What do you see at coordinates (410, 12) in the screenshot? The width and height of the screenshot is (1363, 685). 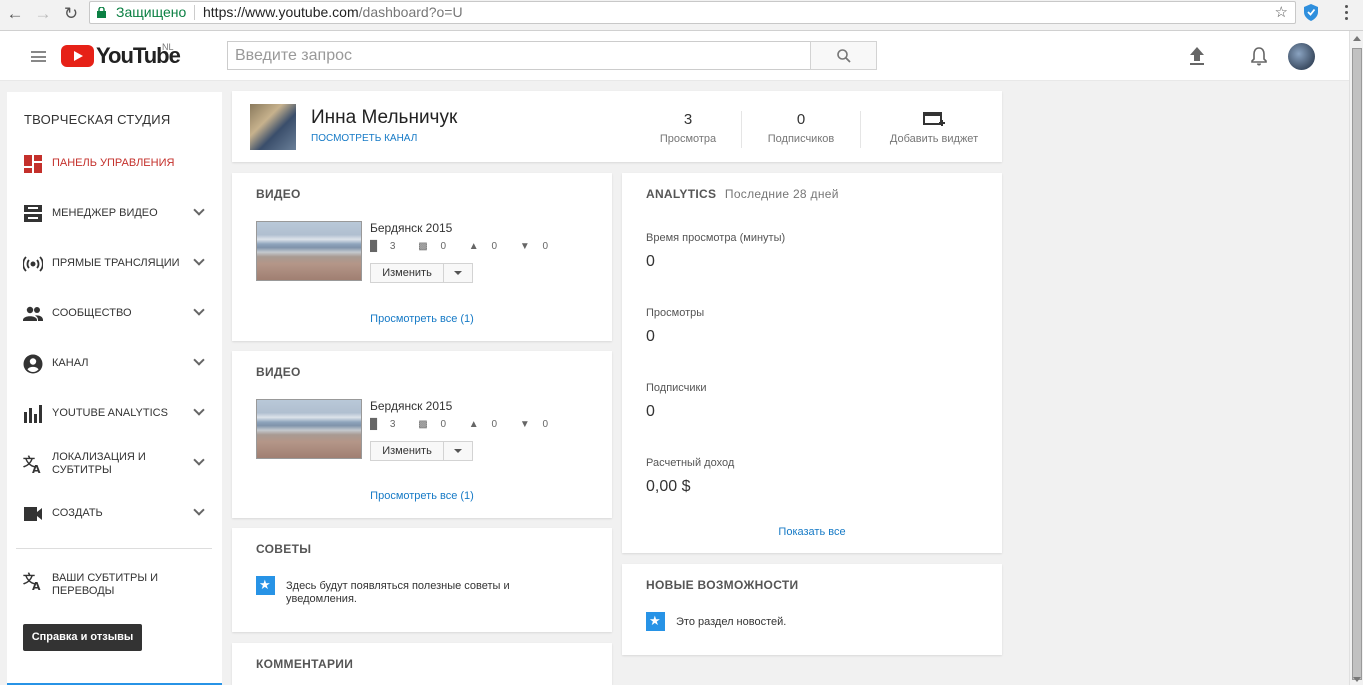 I see `url-path: /dashboard?o=U` at bounding box center [410, 12].